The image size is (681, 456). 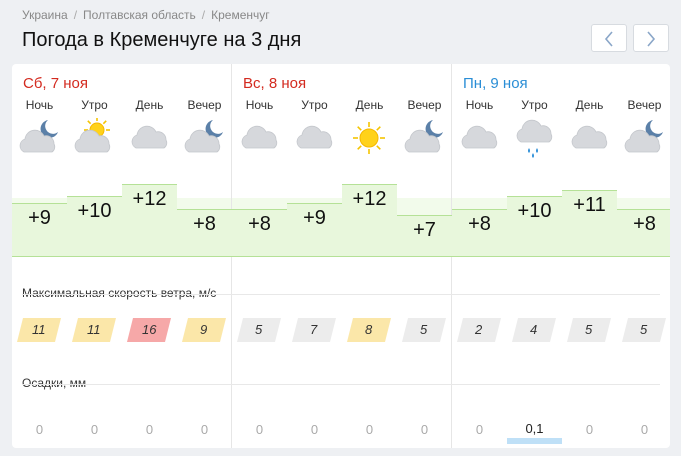 What do you see at coordinates (45, 15) in the screenshot?
I see `breadcrumb-item-country: Украина` at bounding box center [45, 15].